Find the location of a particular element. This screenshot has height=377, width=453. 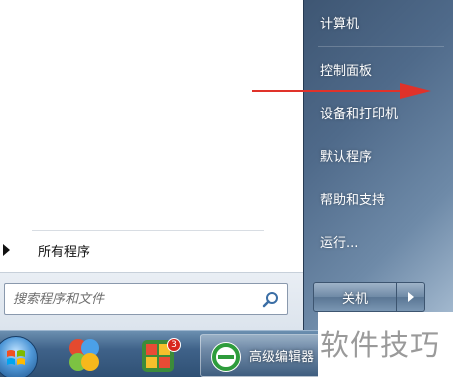

all-programs-button: 所有程序 is located at coordinates (150, 250).